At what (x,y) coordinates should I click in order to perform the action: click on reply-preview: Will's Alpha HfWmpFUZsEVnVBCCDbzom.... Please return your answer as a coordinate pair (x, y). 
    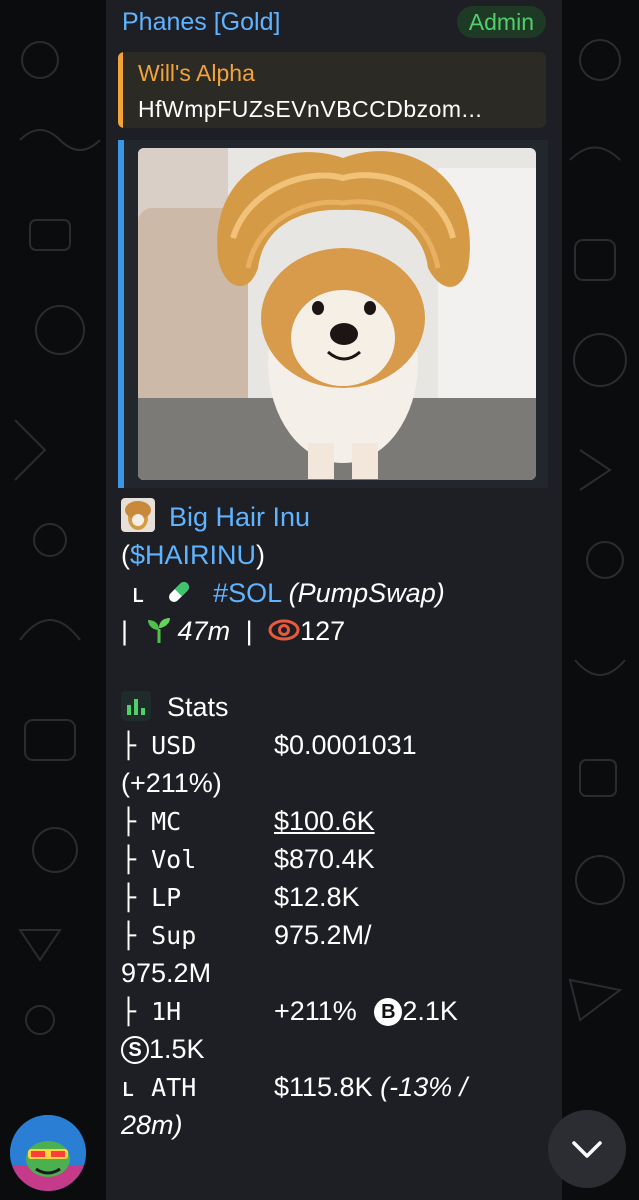
    Looking at the image, I should click on (332, 90).